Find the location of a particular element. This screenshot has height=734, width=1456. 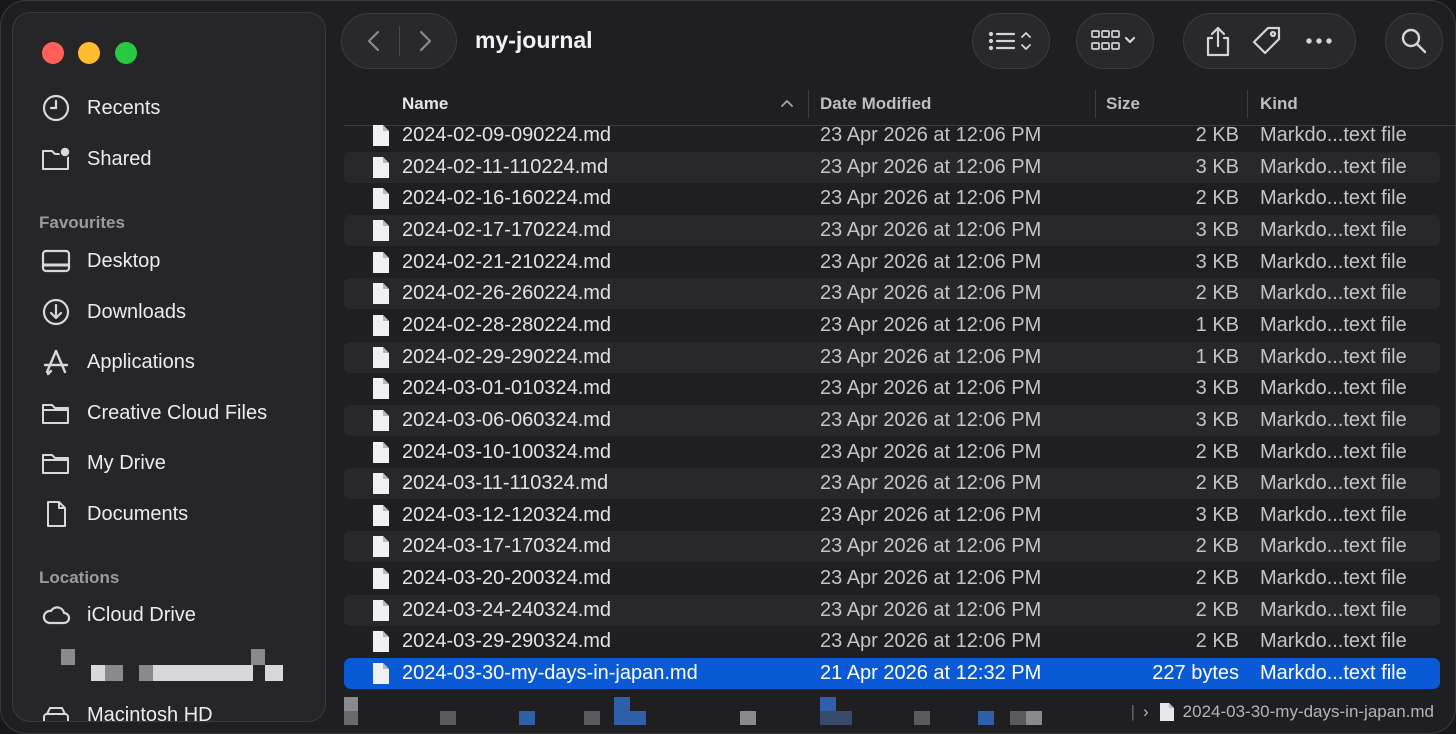

close-window-button is located at coordinates (53, 53).